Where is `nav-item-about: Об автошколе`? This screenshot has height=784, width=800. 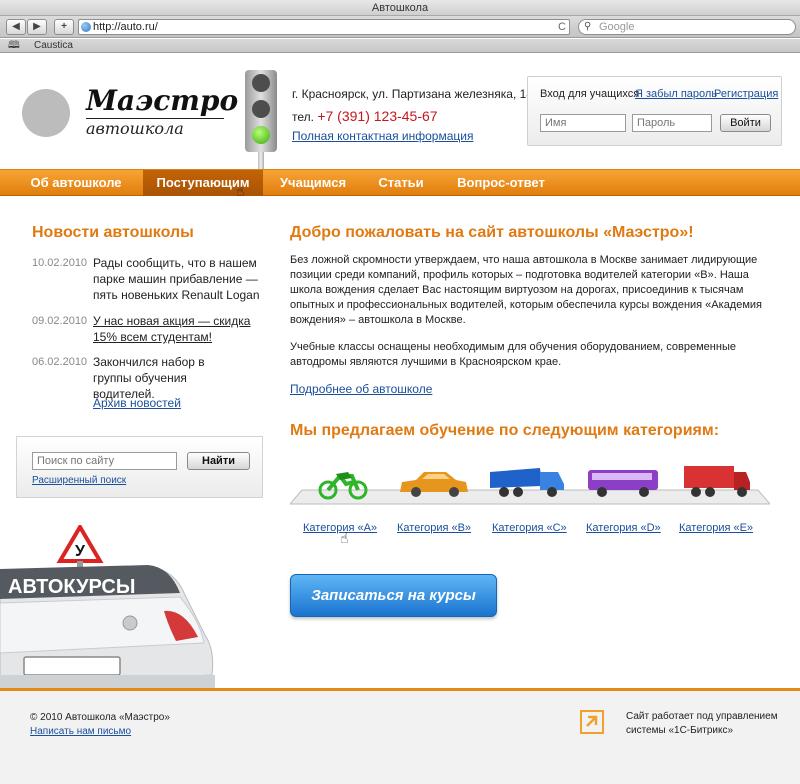 nav-item-about: Об автошколе is located at coordinates (76, 183).